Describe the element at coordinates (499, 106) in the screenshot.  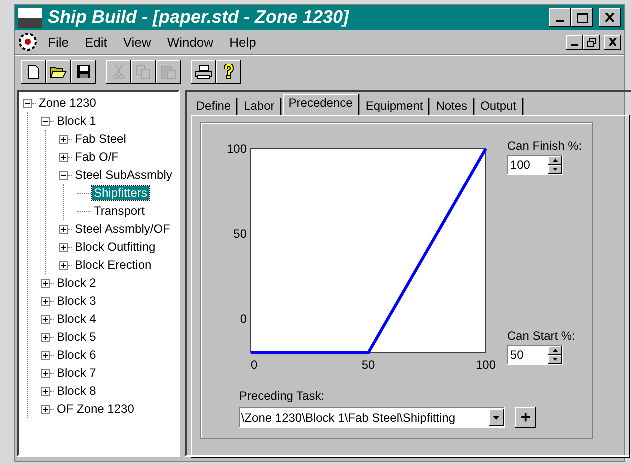
I see `tab: Output` at that location.